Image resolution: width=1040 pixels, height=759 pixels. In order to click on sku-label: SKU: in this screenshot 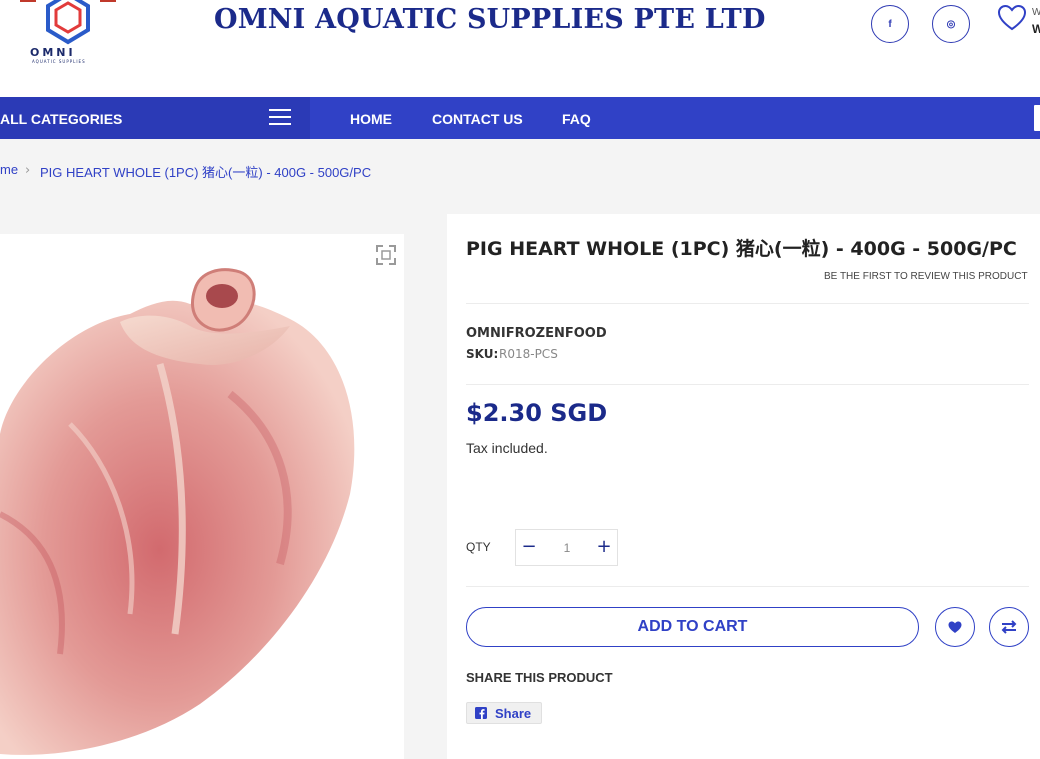, I will do `click(482, 354)`.